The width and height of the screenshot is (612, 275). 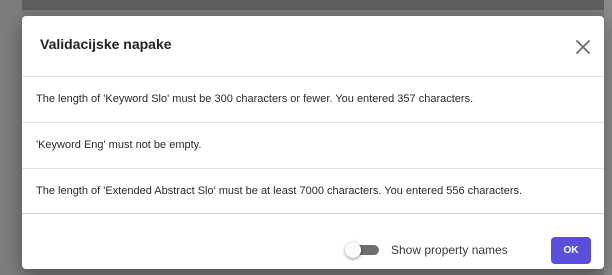 What do you see at coordinates (363, 250) in the screenshot?
I see `show-property-names-toggle` at bounding box center [363, 250].